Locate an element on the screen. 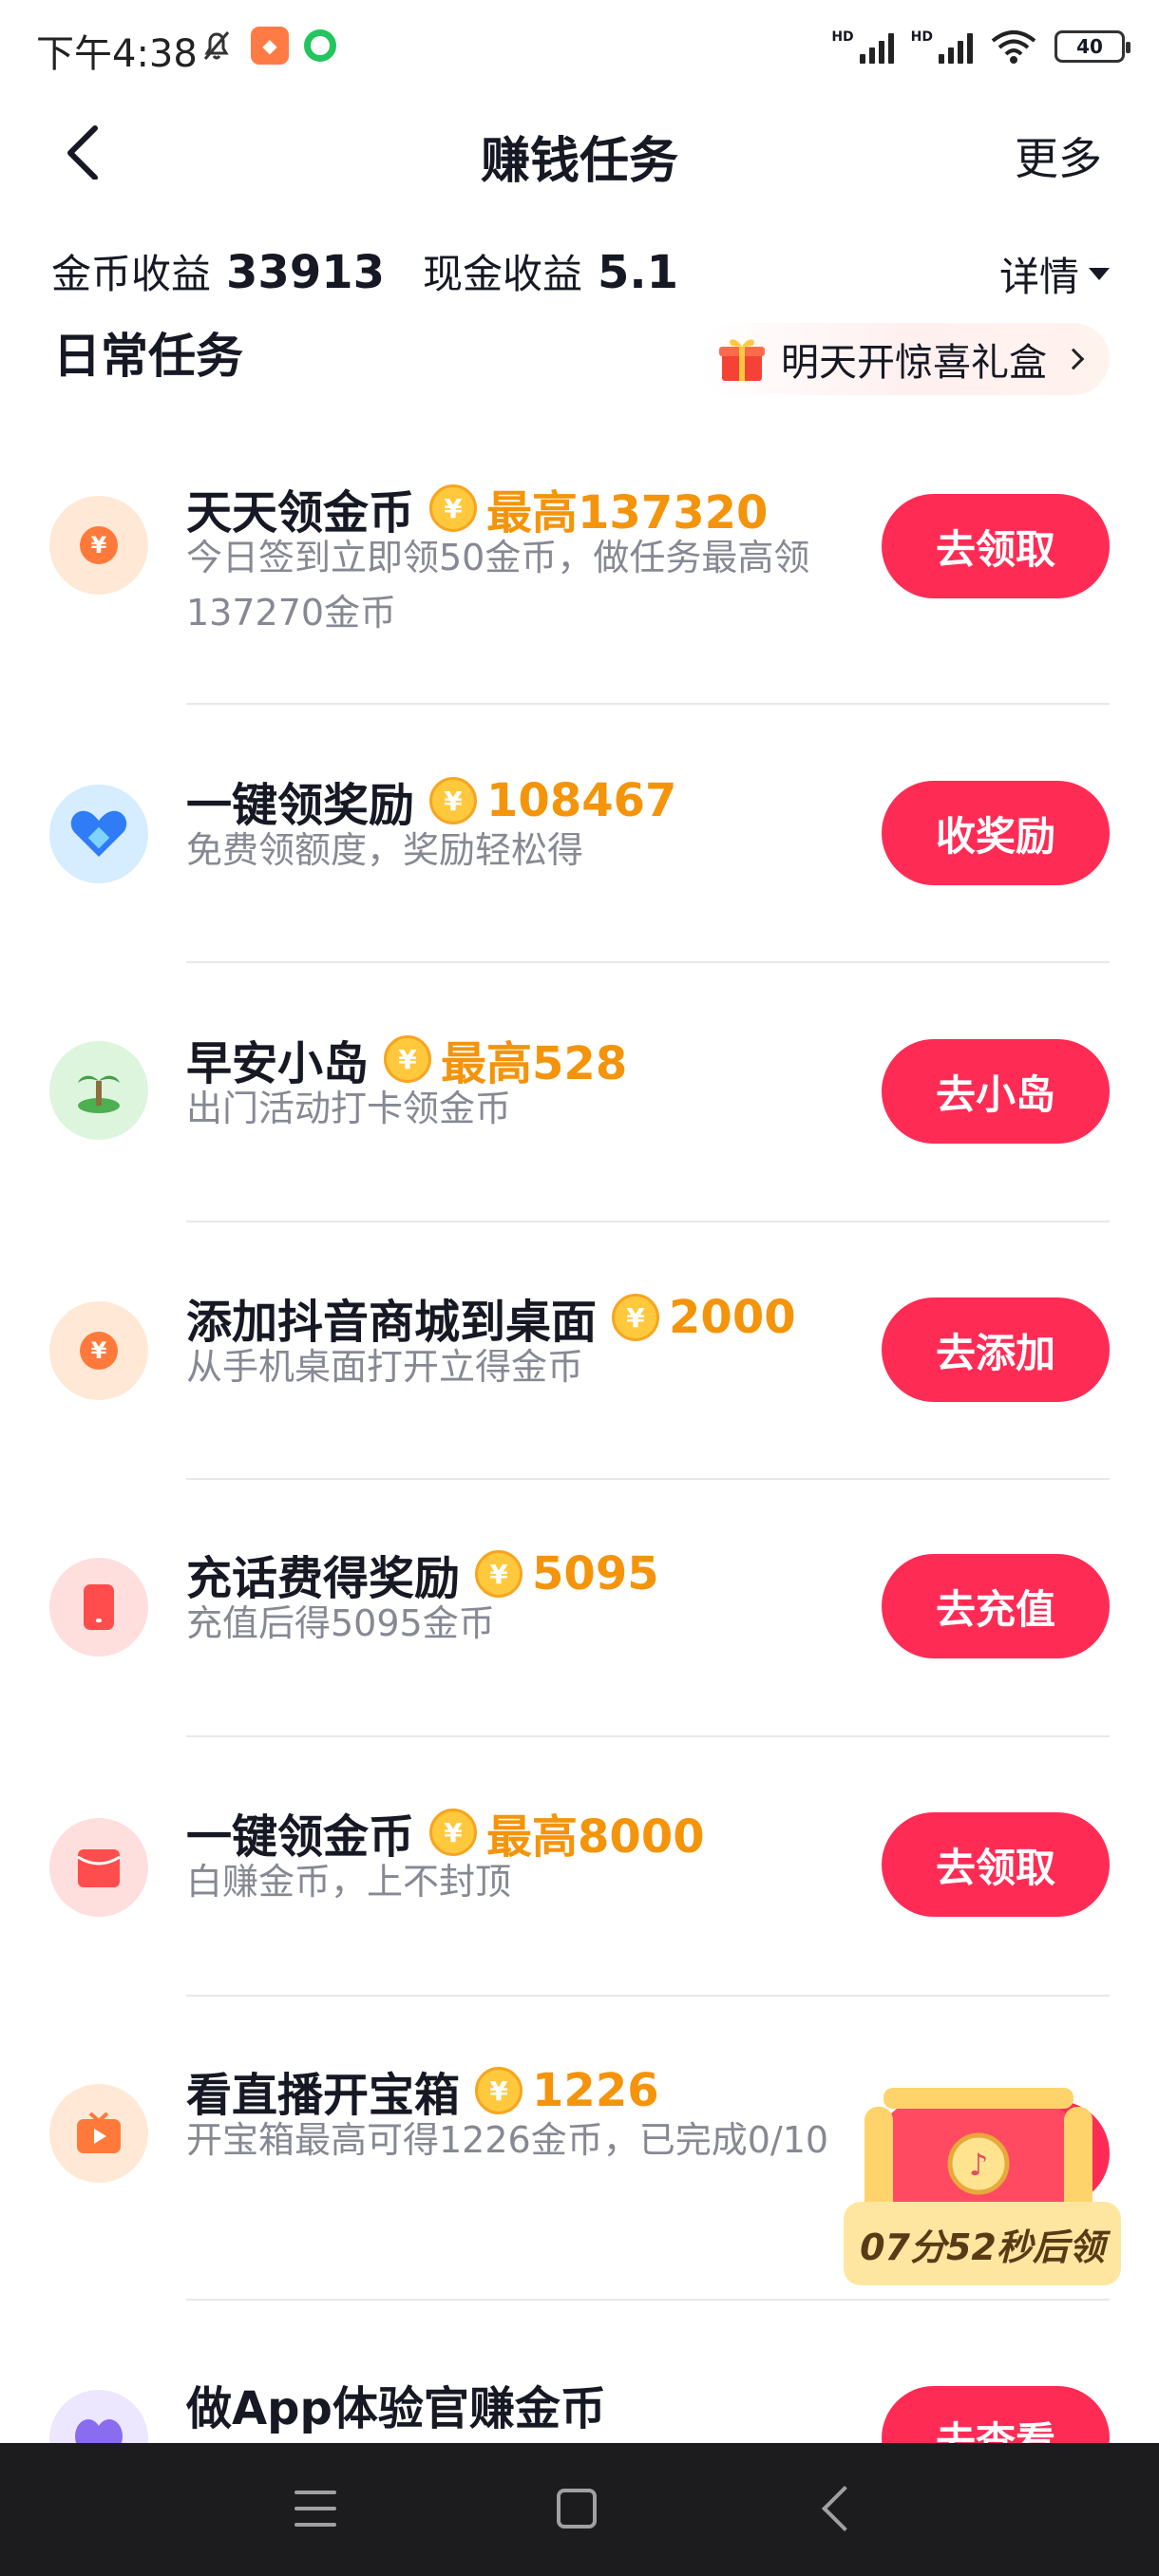  coin-earnings-value: 33913 is located at coordinates (306, 272).